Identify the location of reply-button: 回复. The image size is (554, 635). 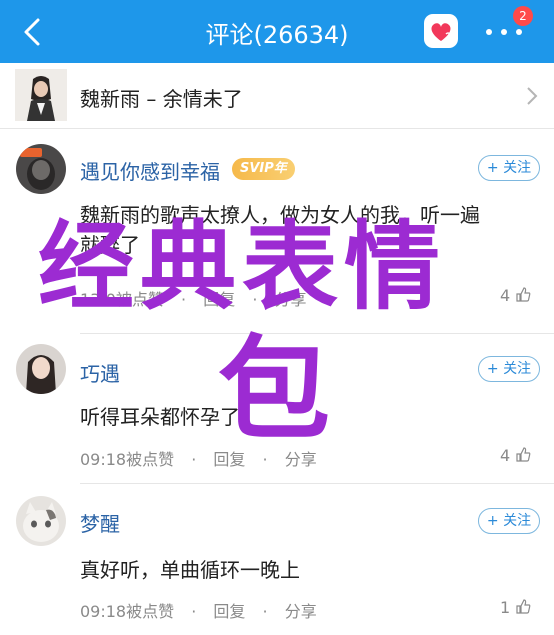
(229, 610).